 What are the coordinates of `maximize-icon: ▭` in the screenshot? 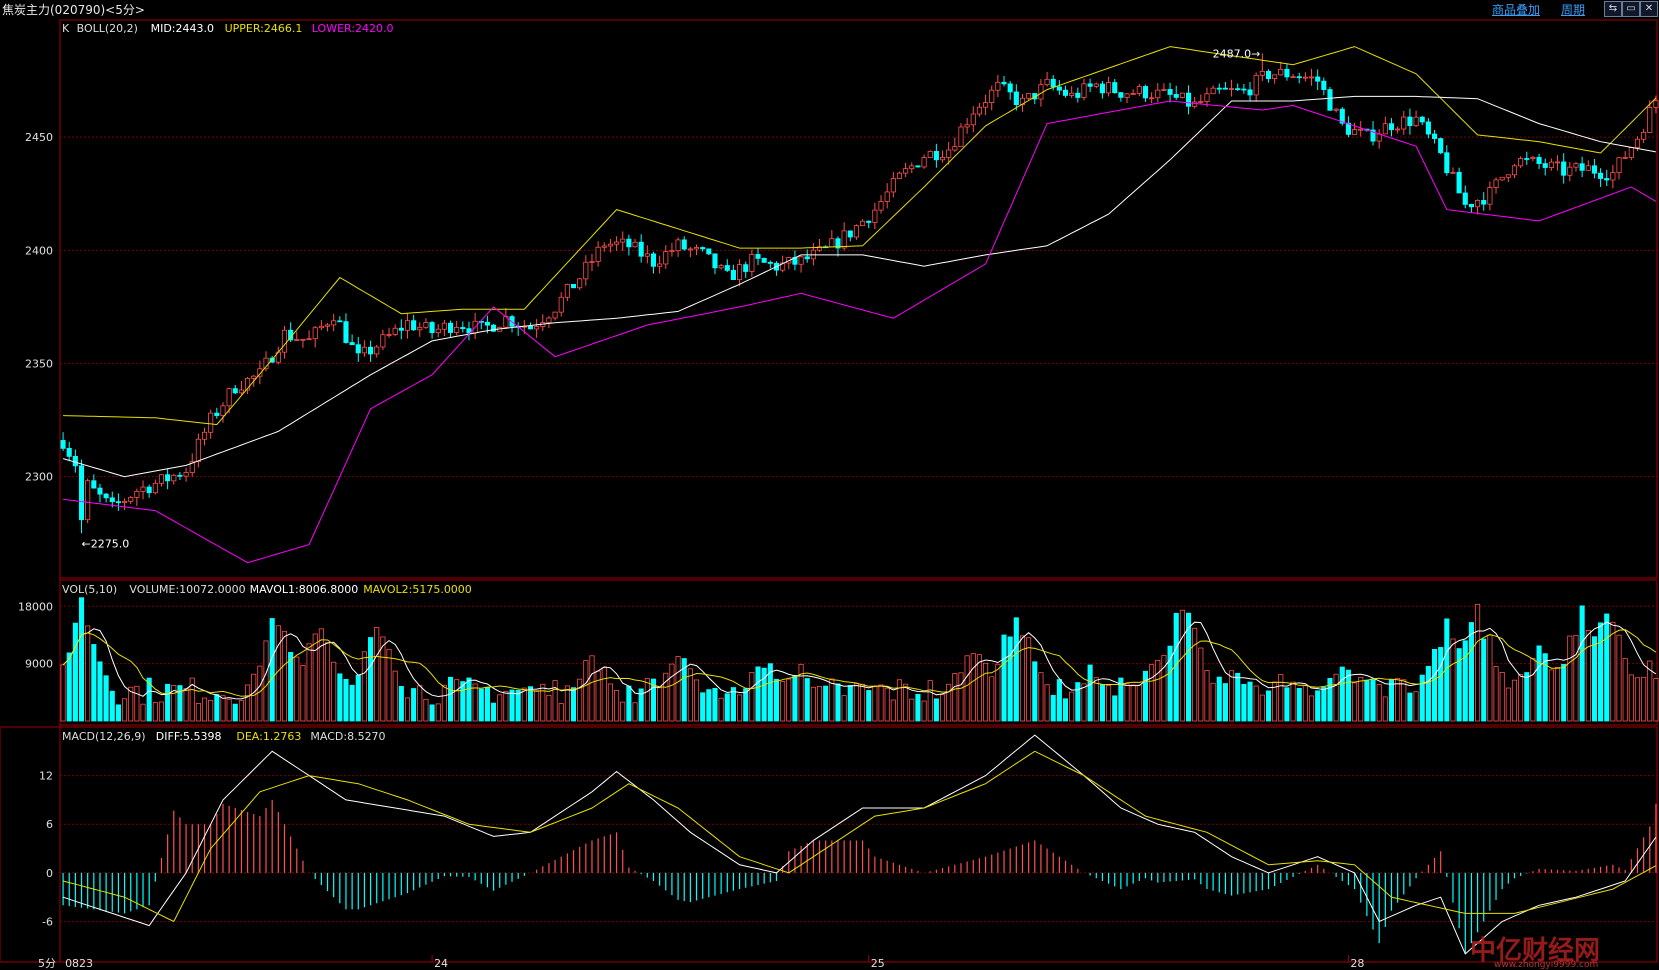 It's located at (1631, 9).